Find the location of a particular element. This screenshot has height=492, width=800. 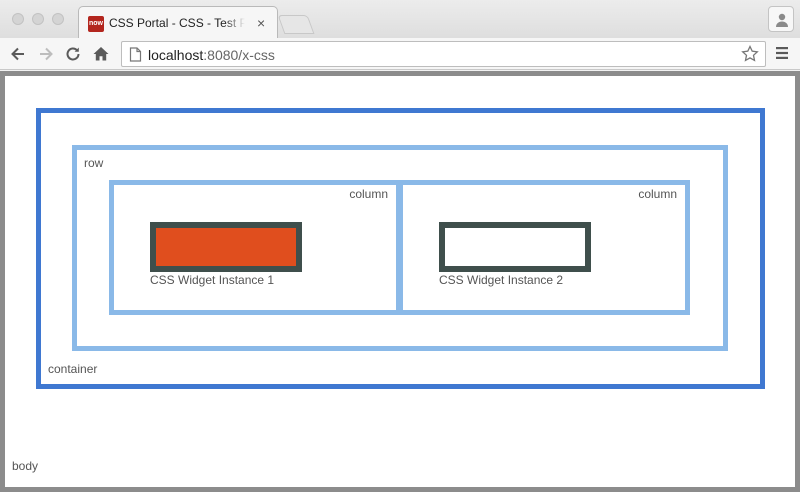

column-box-1: column CSS Widget Instance 1 is located at coordinates (255, 247).